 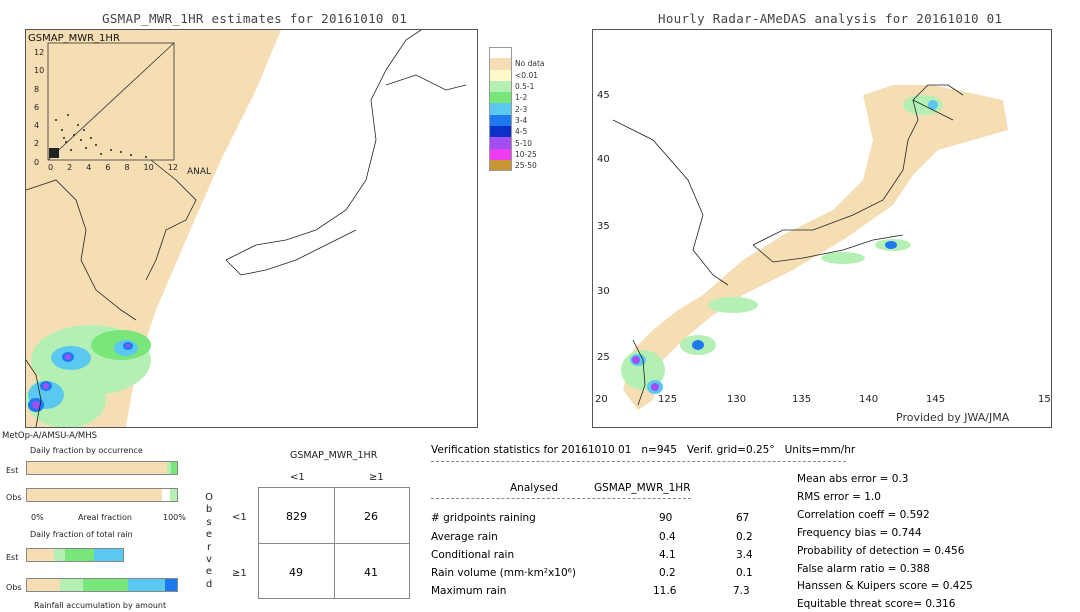 What do you see at coordinates (839, 497) in the screenshot?
I see `score-rms: RMS error = 1.0` at bounding box center [839, 497].